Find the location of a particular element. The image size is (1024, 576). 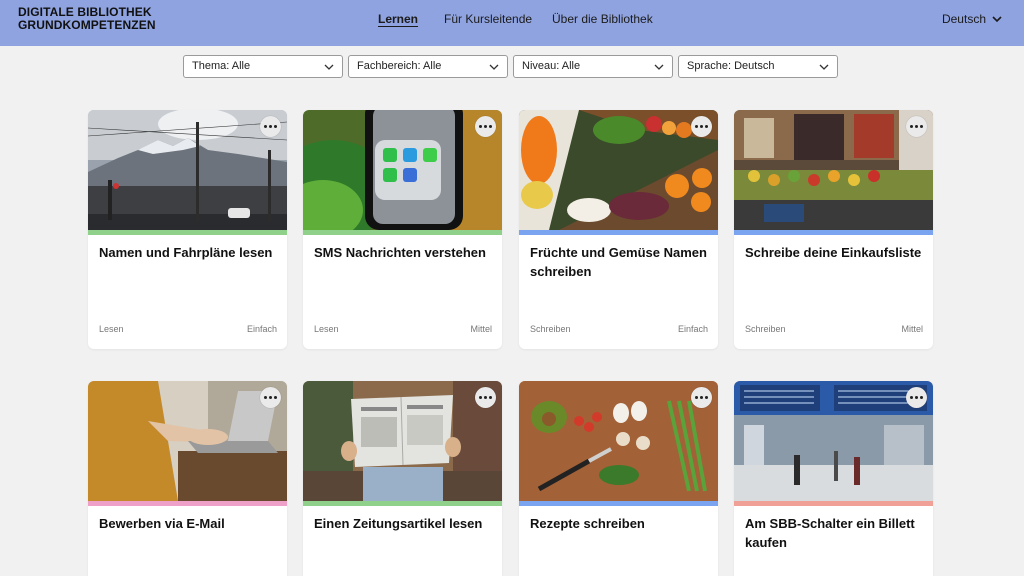

card-title: Schreibe deine Einkaufsliste is located at coordinates (833, 252).